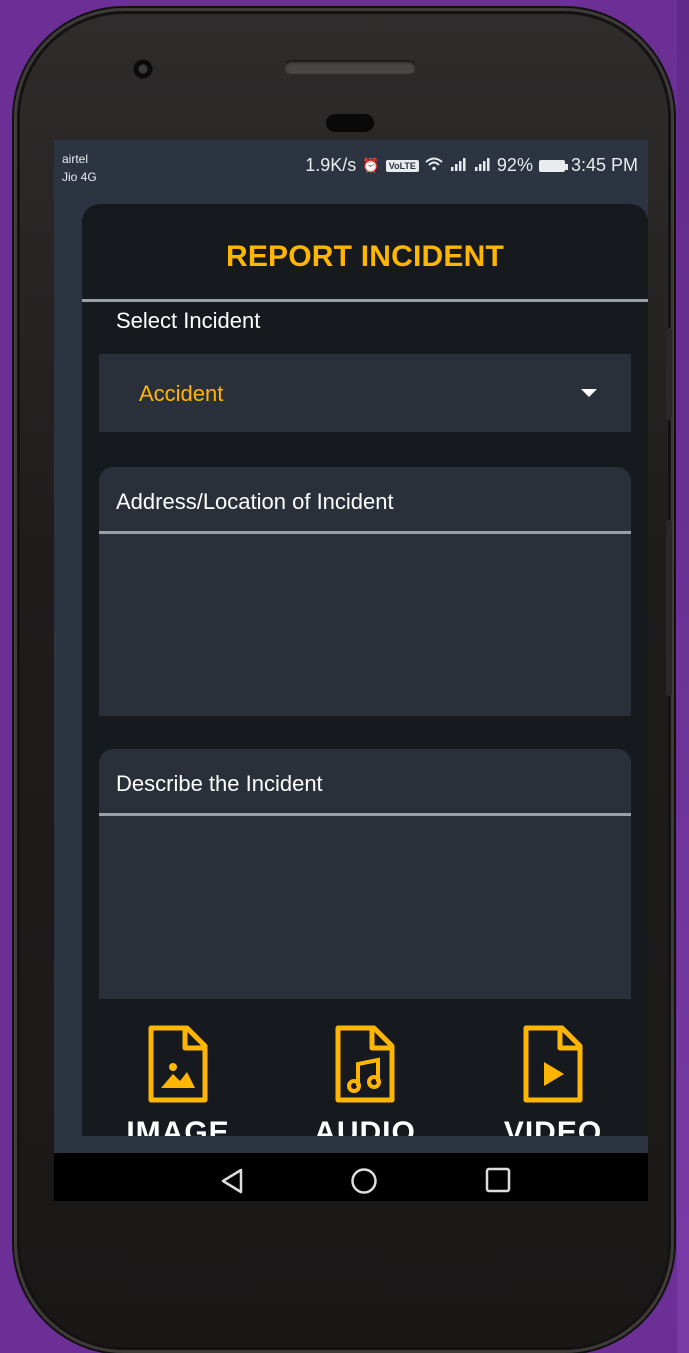  Describe the element at coordinates (371, 165) in the screenshot. I see `alarm-icon: ⏰` at that location.